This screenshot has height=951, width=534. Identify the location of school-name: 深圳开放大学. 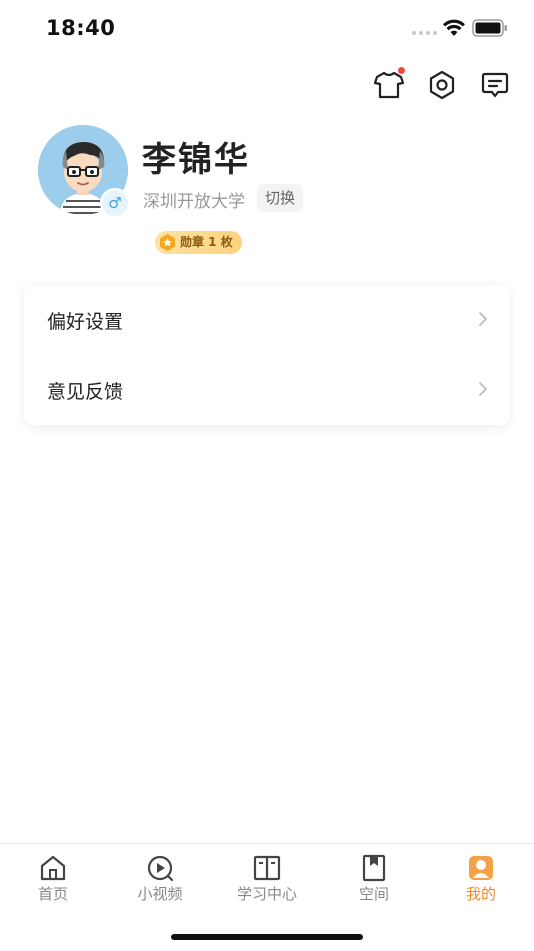
(194, 202).